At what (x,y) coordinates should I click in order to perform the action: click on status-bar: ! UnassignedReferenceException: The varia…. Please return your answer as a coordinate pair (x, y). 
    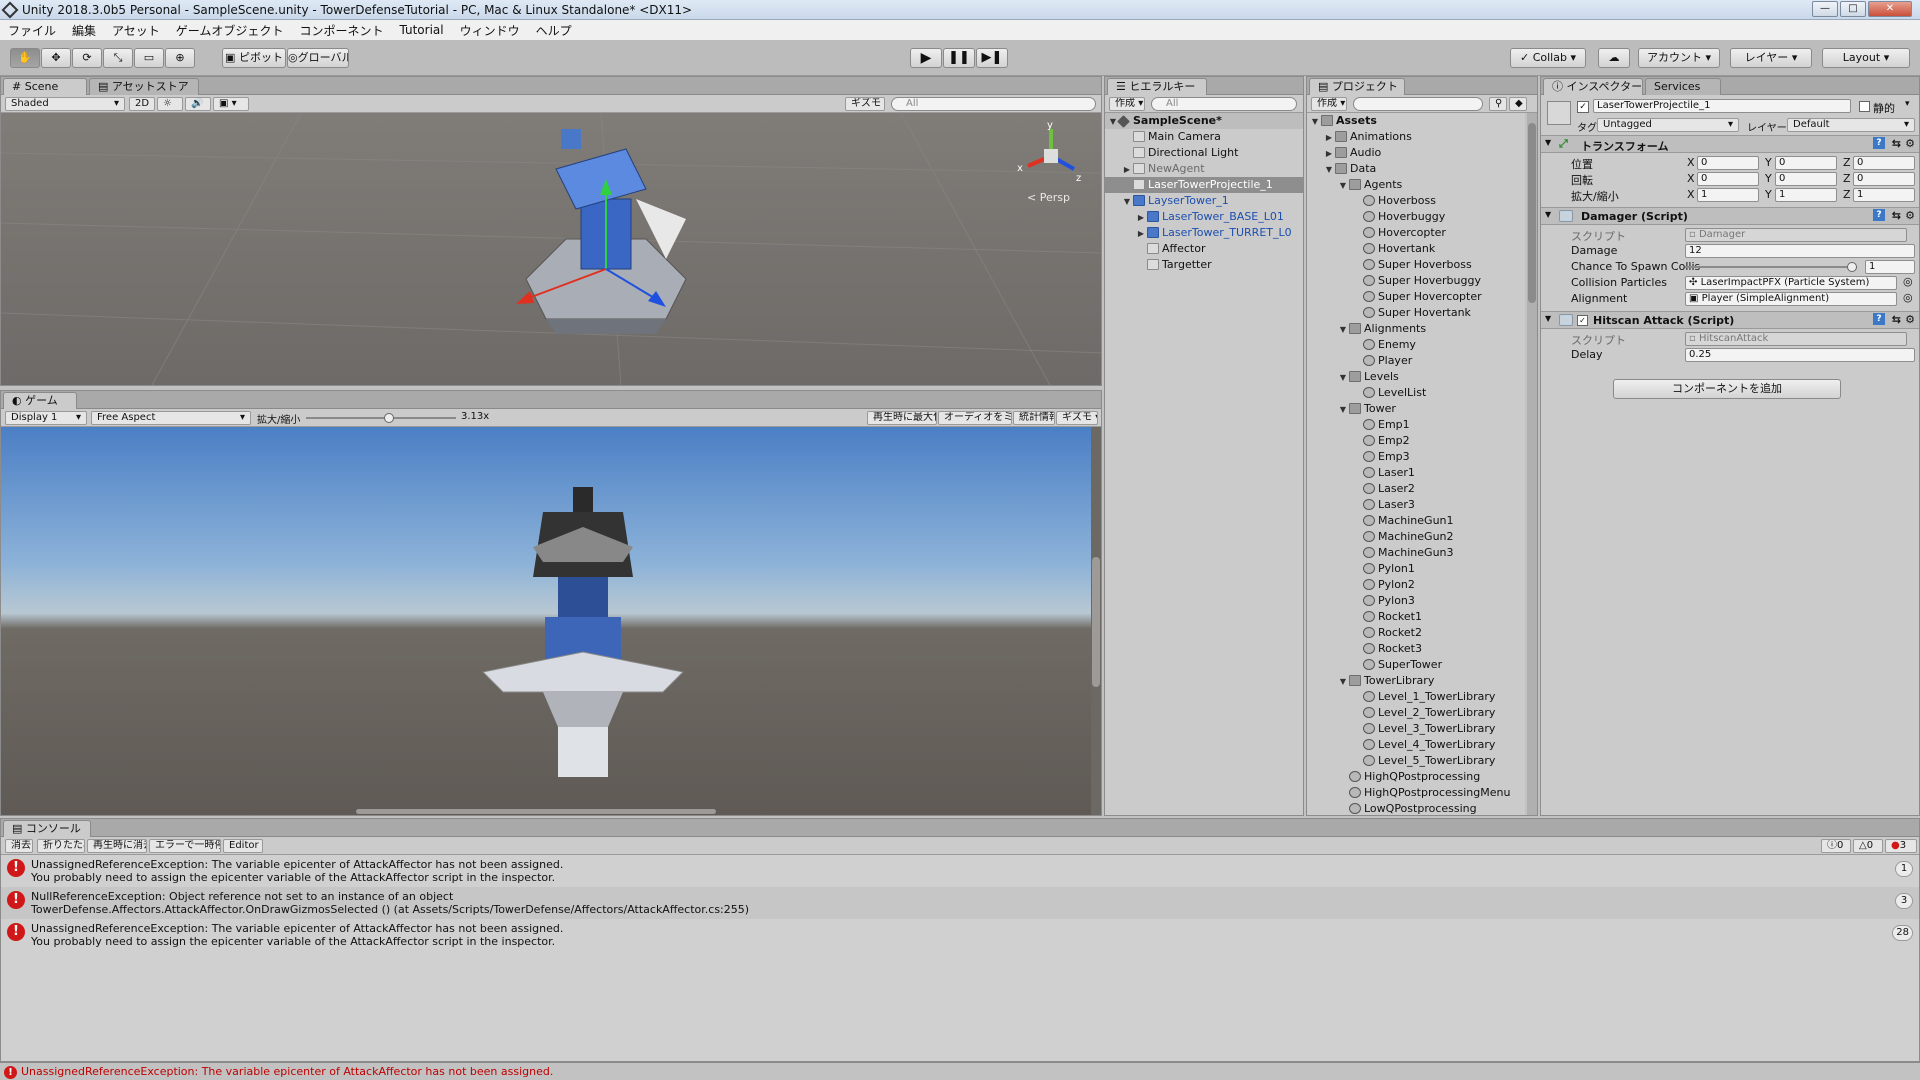
    Looking at the image, I should click on (960, 1071).